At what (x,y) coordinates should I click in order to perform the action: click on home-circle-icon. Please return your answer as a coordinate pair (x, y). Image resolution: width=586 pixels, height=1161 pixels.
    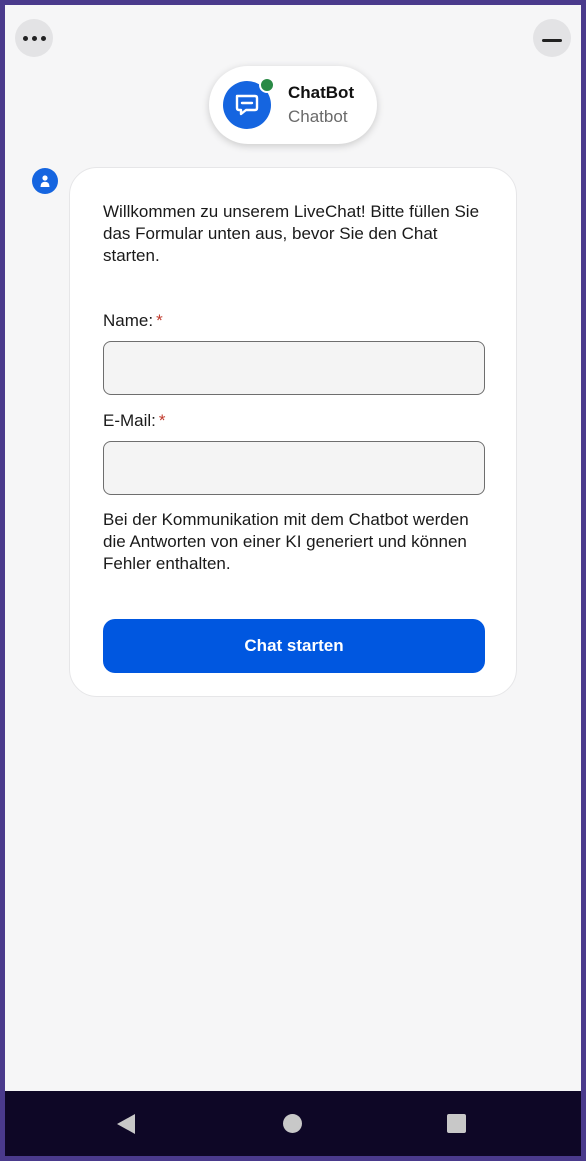
    Looking at the image, I should click on (292, 1123).